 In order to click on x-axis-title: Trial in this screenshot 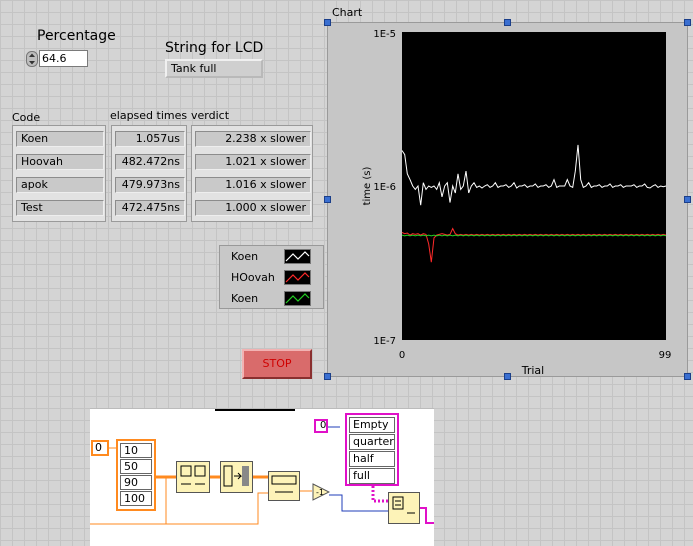, I will do `click(532, 370)`.